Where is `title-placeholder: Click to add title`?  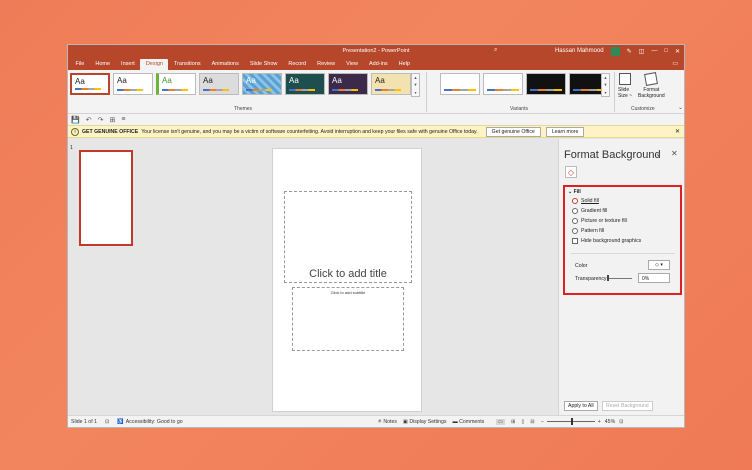
title-placeholder: Click to add title is located at coordinates (348, 237).